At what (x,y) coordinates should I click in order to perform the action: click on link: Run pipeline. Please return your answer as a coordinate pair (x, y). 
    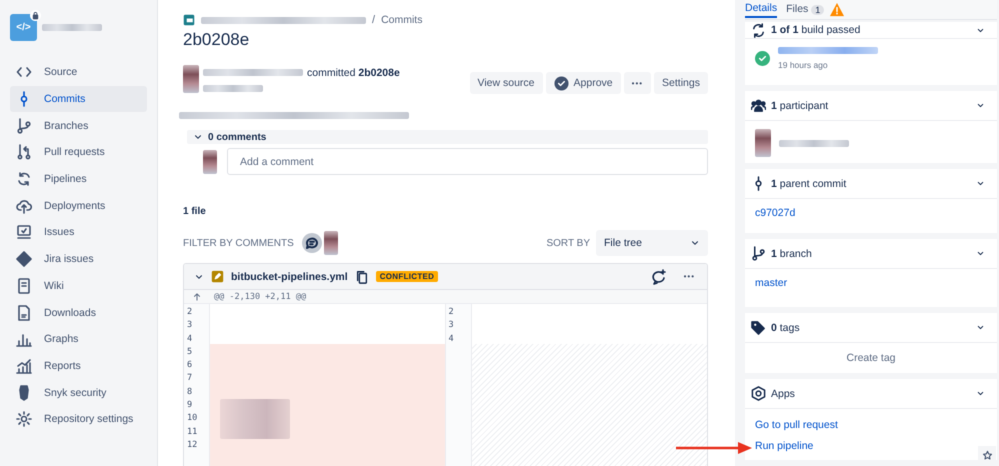
    Looking at the image, I should click on (784, 446).